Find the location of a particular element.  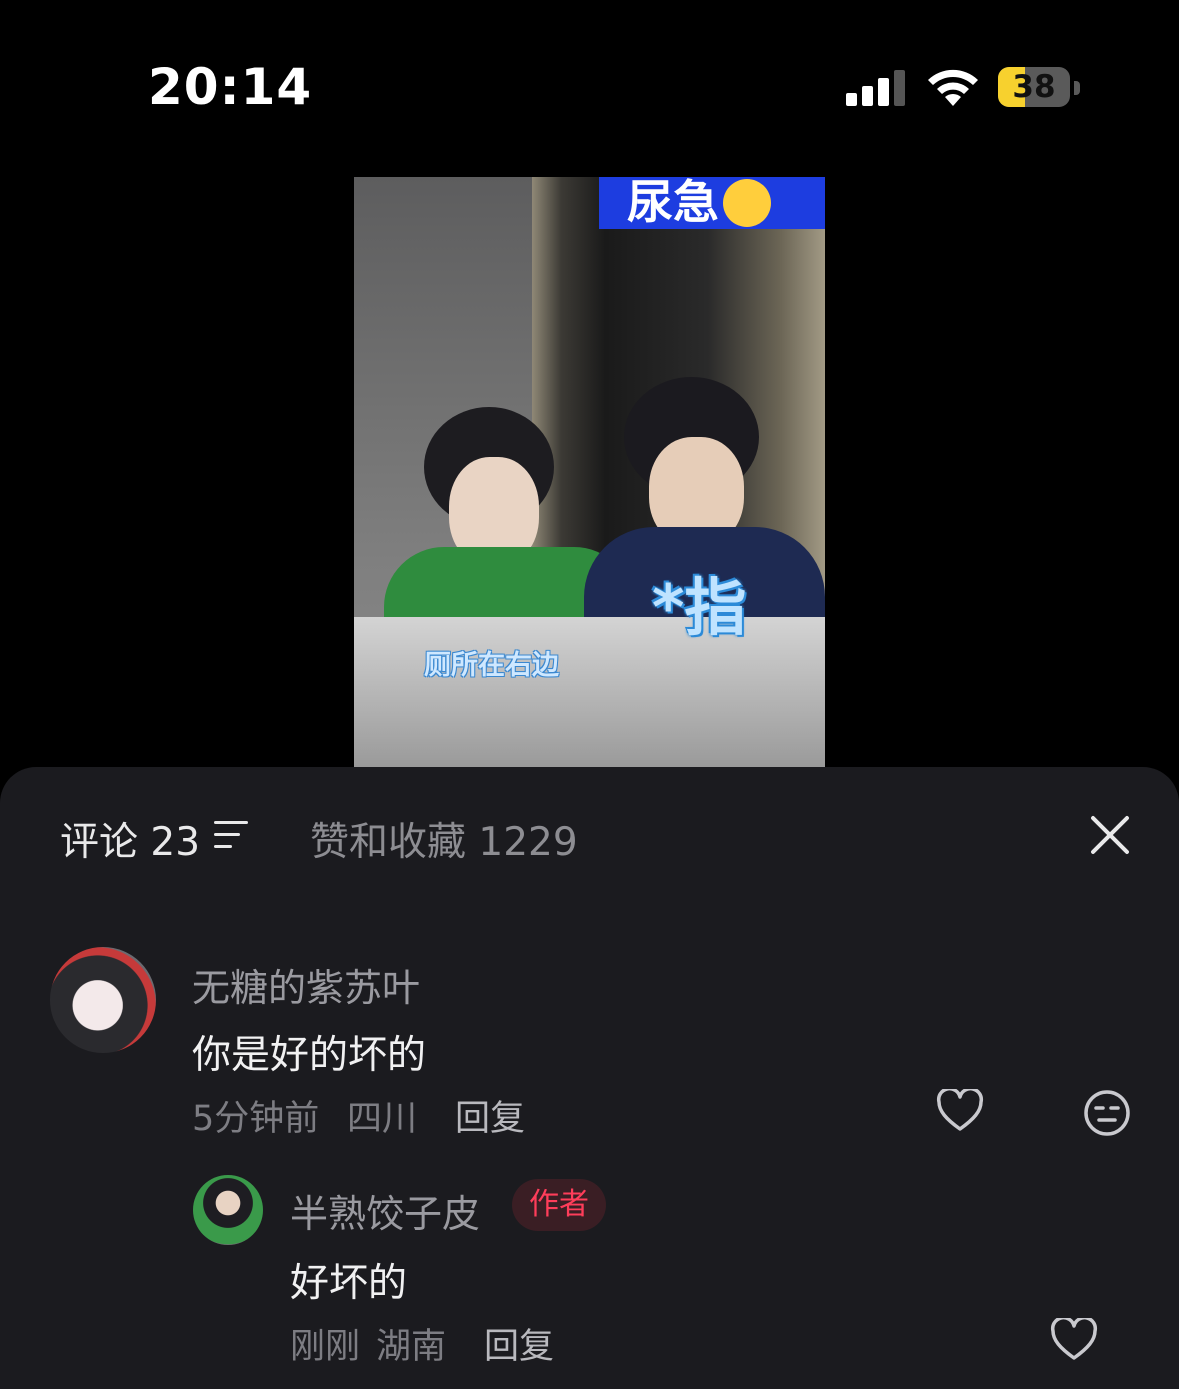

comment-text: 好坏的 is located at coordinates (348, 1280).